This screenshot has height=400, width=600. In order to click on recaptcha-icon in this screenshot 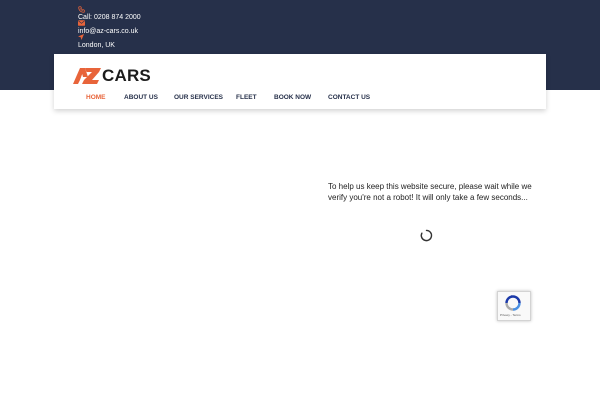, I will do `click(513, 303)`.